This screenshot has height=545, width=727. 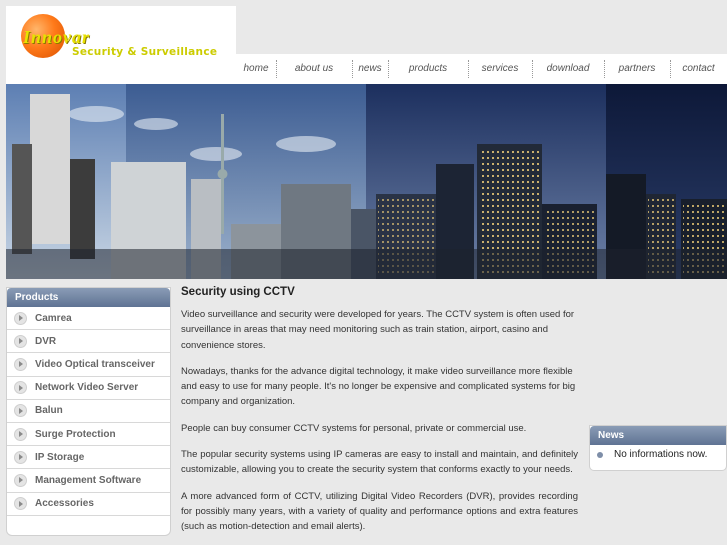 I want to click on nav-download: download, so click(x=568, y=69).